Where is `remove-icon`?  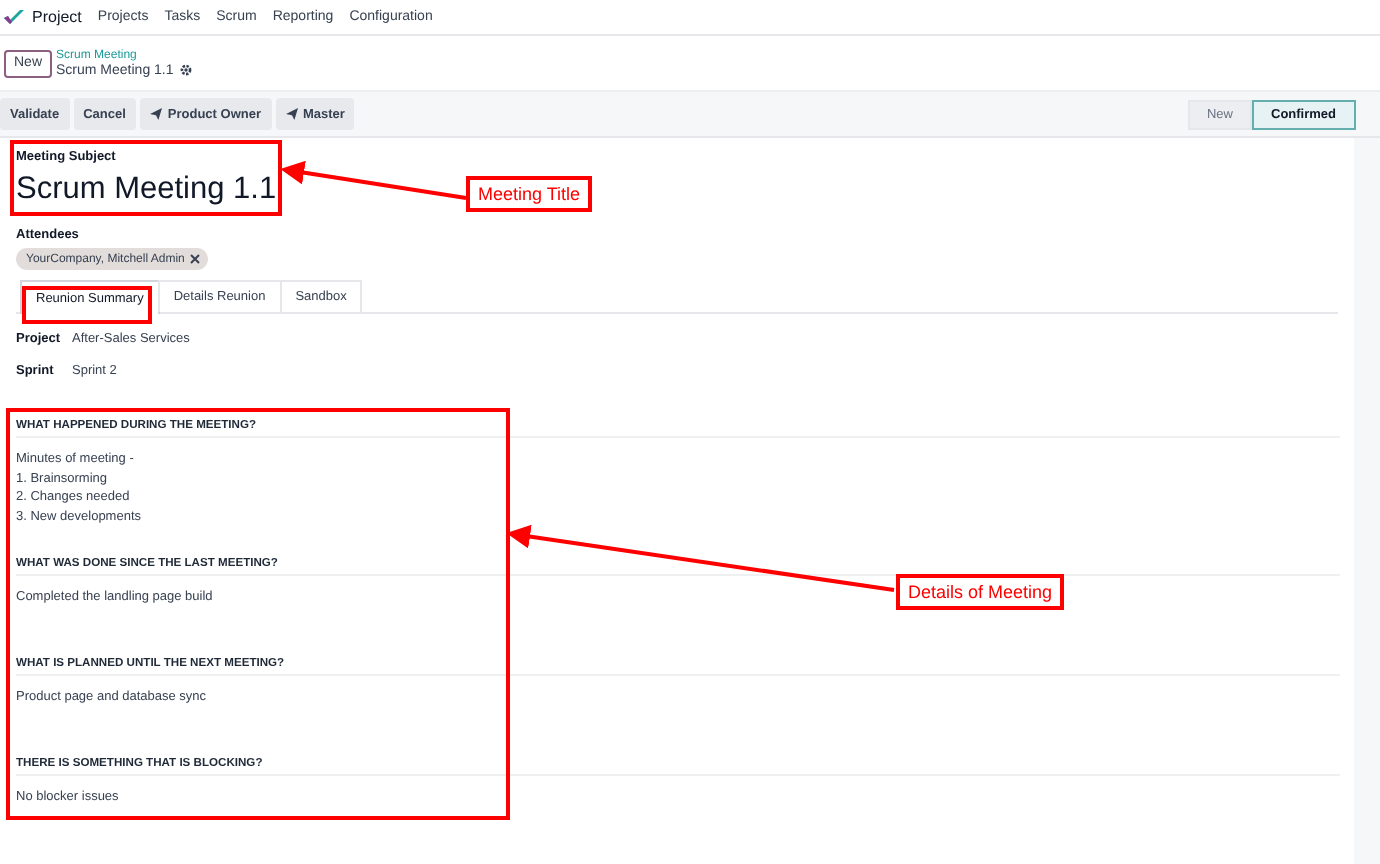 remove-icon is located at coordinates (195, 259).